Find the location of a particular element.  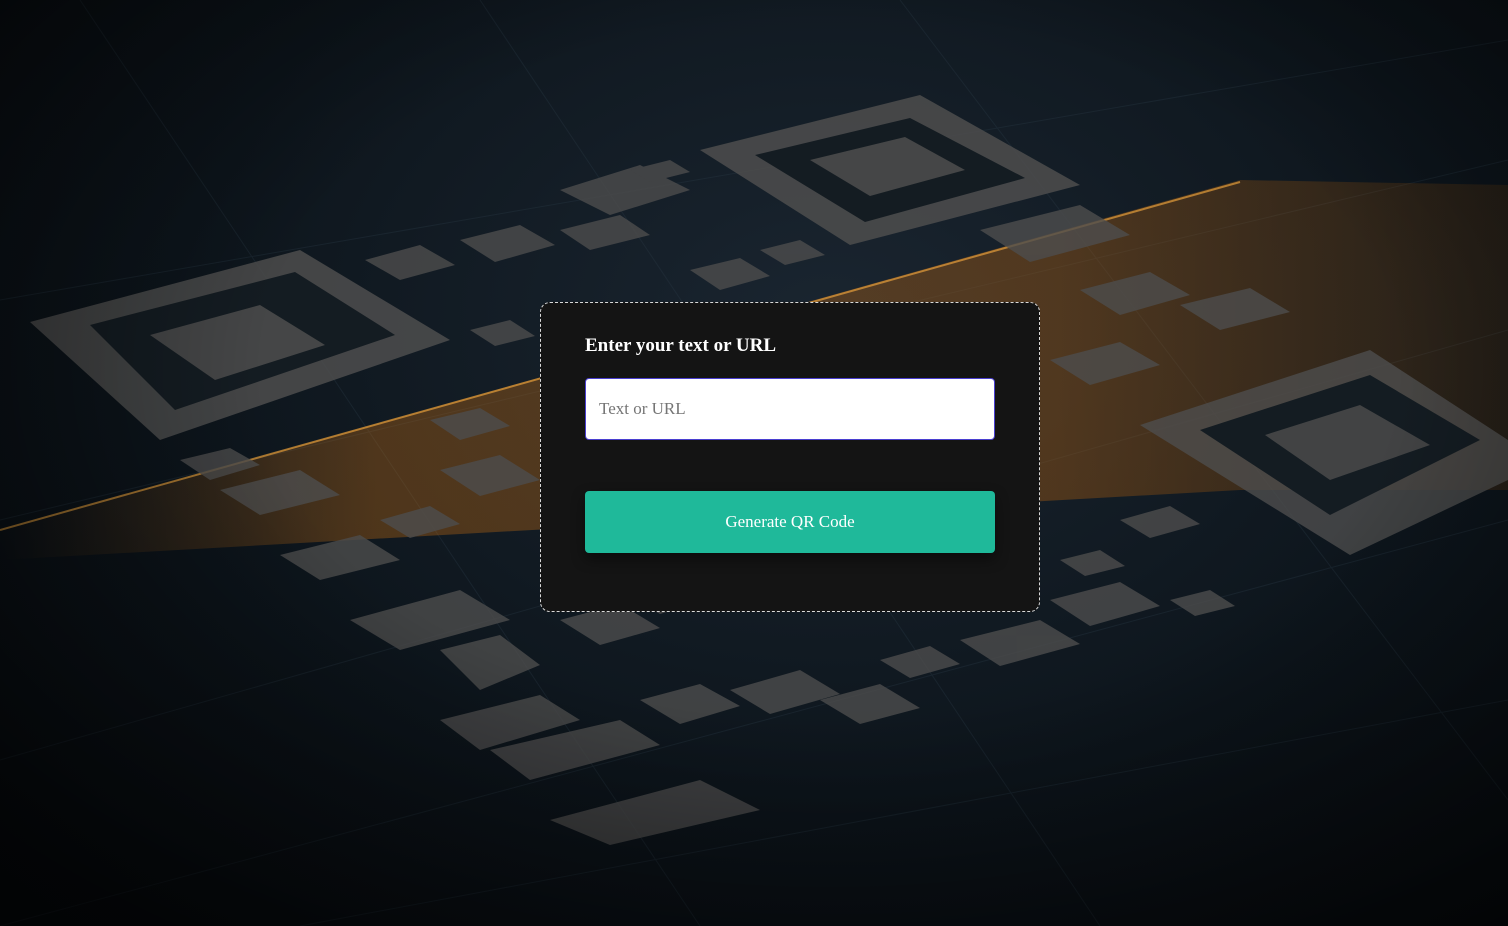

text-or-url-input is located at coordinates (790, 409).